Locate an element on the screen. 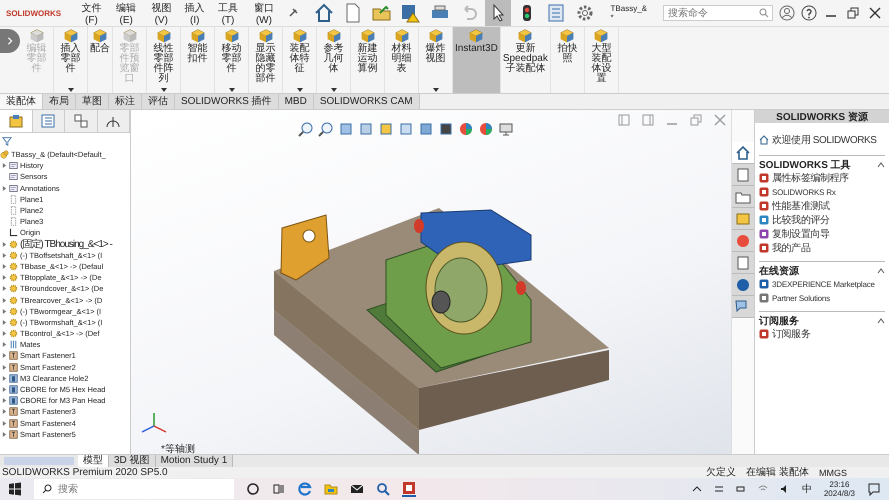  tab: 草图 is located at coordinates (92, 101).